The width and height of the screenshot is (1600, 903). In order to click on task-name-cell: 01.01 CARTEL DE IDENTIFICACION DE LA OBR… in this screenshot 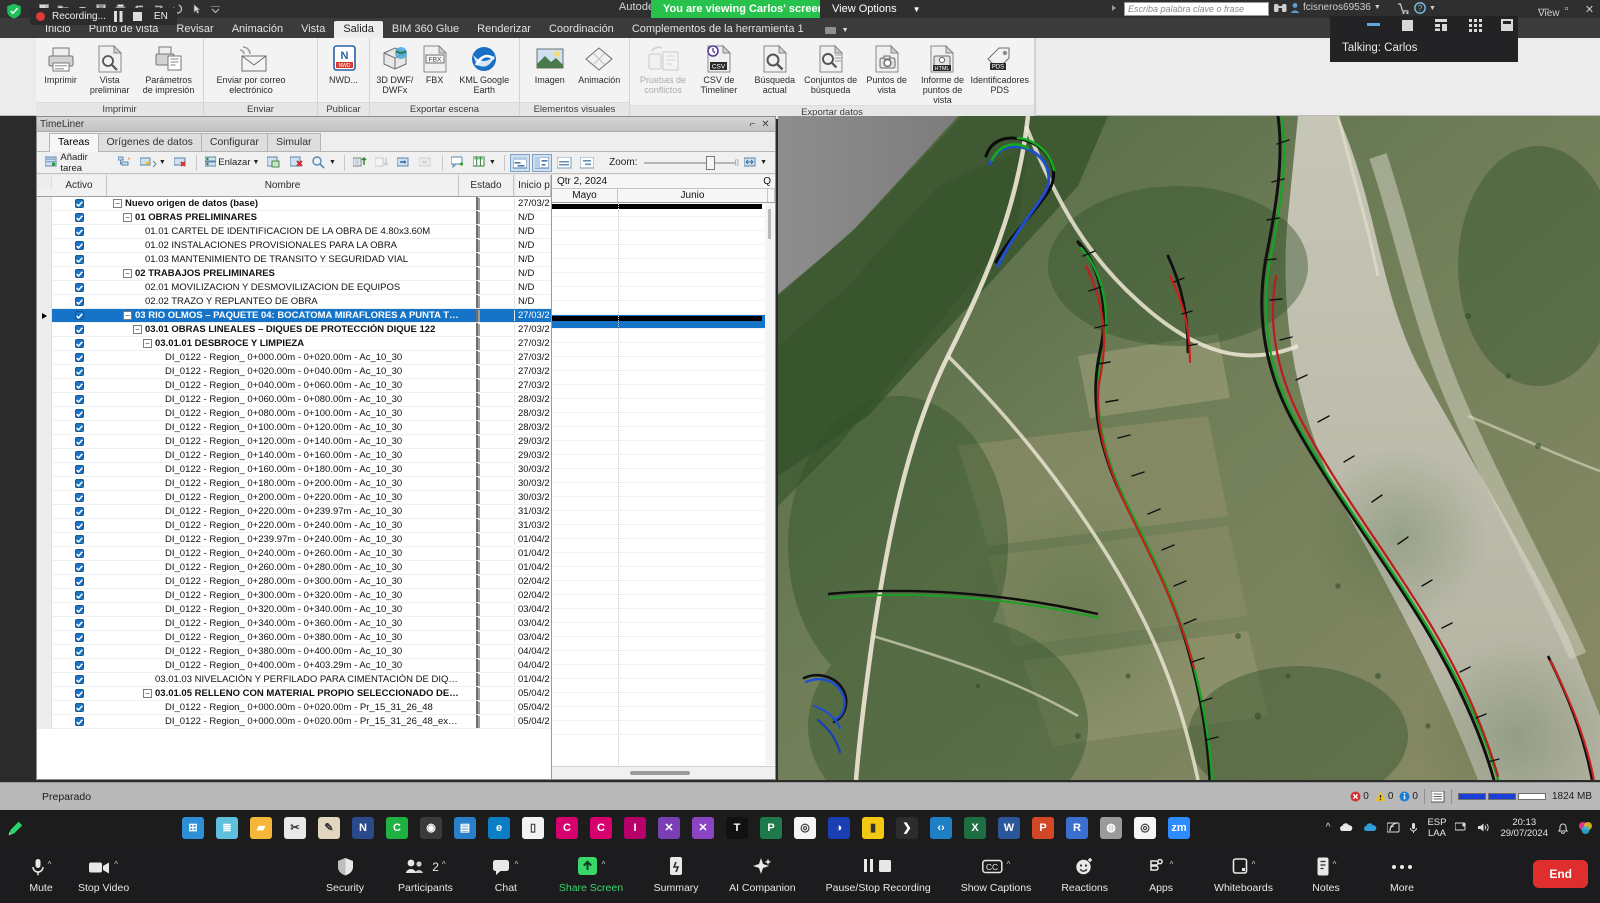, I will do `click(283, 231)`.